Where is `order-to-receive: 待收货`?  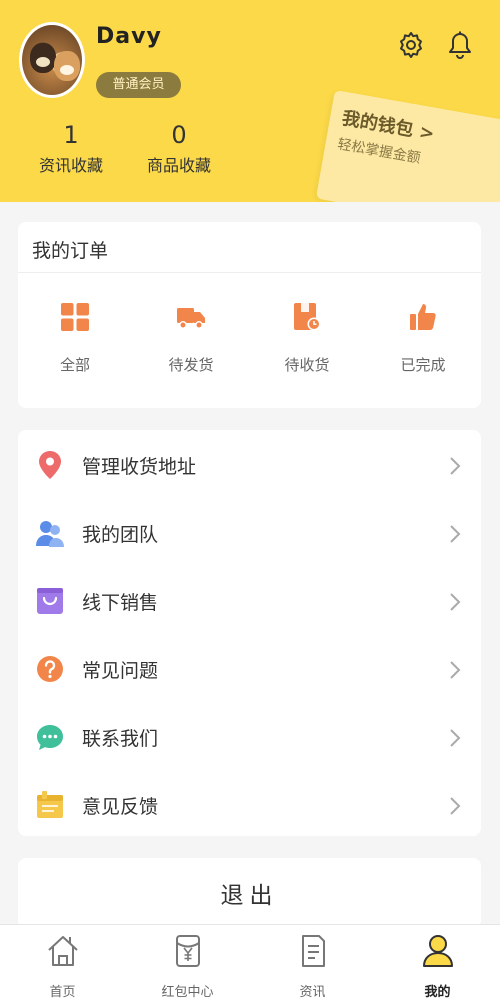 order-to-receive: 待收货 is located at coordinates (307, 338).